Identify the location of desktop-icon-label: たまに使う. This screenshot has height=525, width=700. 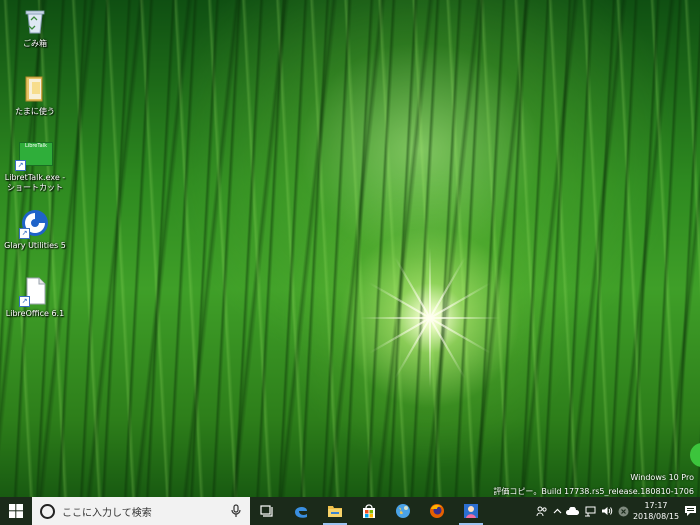
(35, 111).